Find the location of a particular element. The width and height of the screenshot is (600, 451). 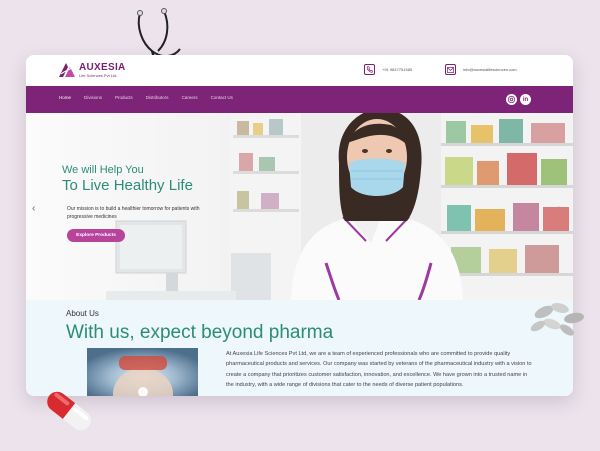

nav-item-divisions: Divisions is located at coordinates (93, 97).